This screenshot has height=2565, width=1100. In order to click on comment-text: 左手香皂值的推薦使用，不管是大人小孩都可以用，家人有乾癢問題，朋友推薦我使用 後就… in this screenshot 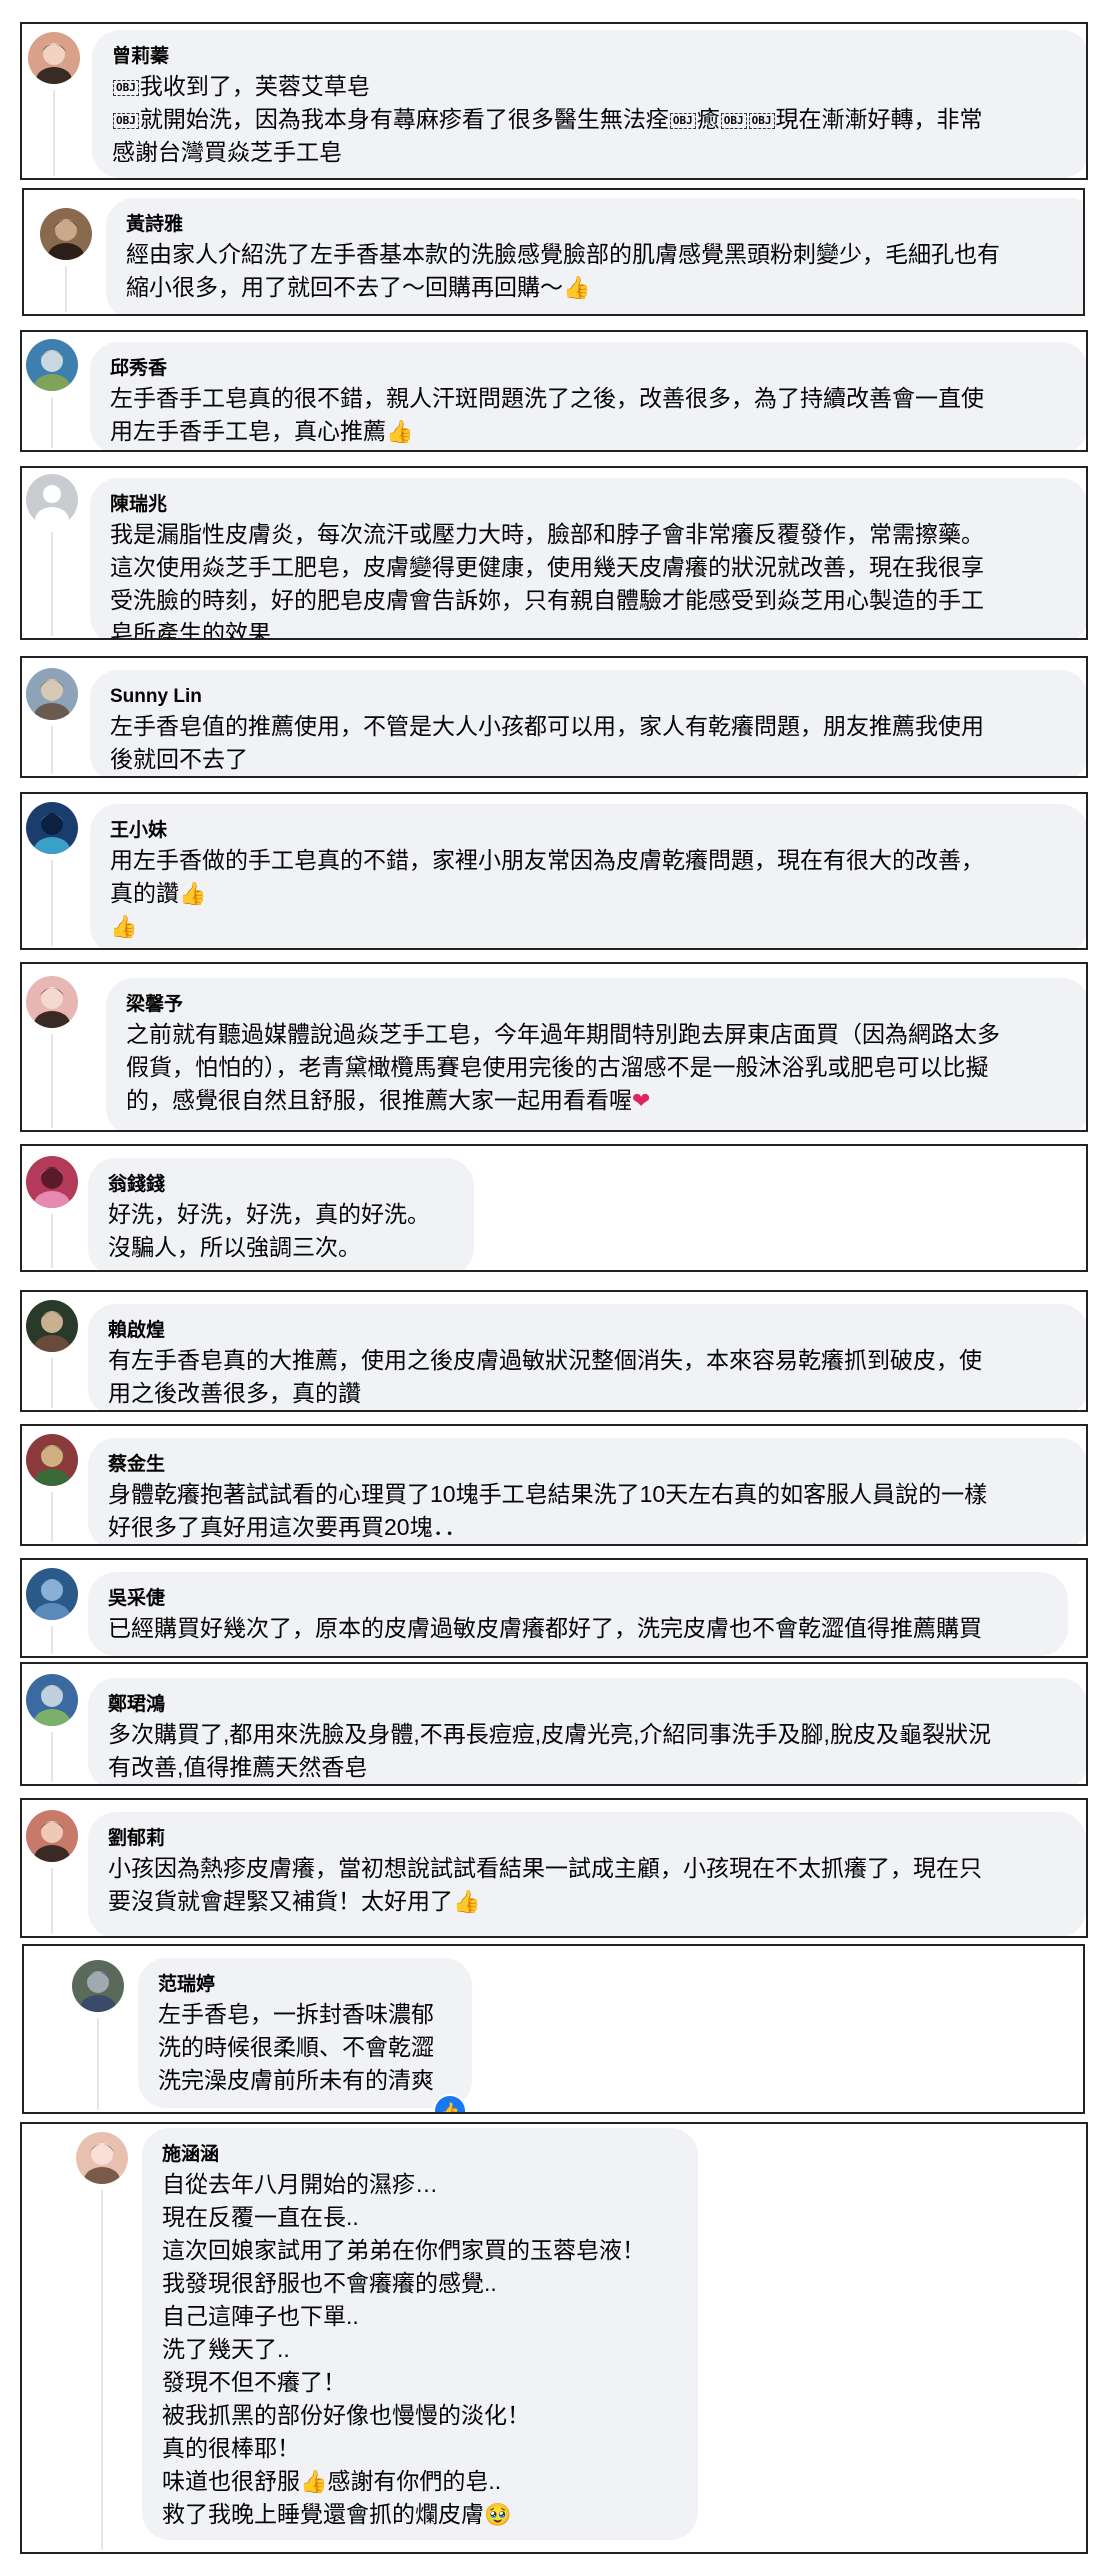, I will do `click(589, 743)`.